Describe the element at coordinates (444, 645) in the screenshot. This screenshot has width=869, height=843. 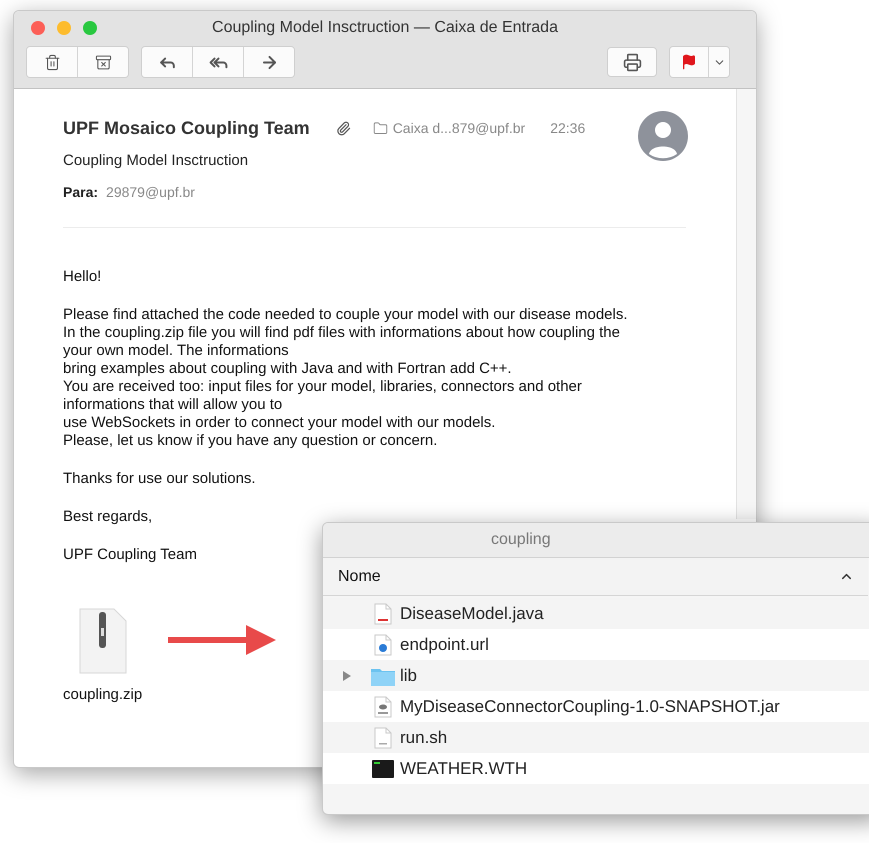
I see `file-name: endpoint.url` at that location.